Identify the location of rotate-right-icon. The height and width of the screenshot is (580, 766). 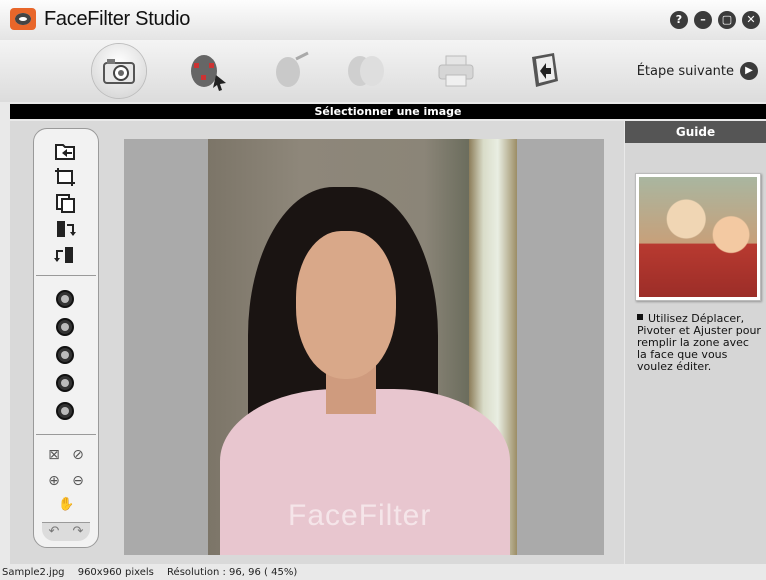
(65, 229).